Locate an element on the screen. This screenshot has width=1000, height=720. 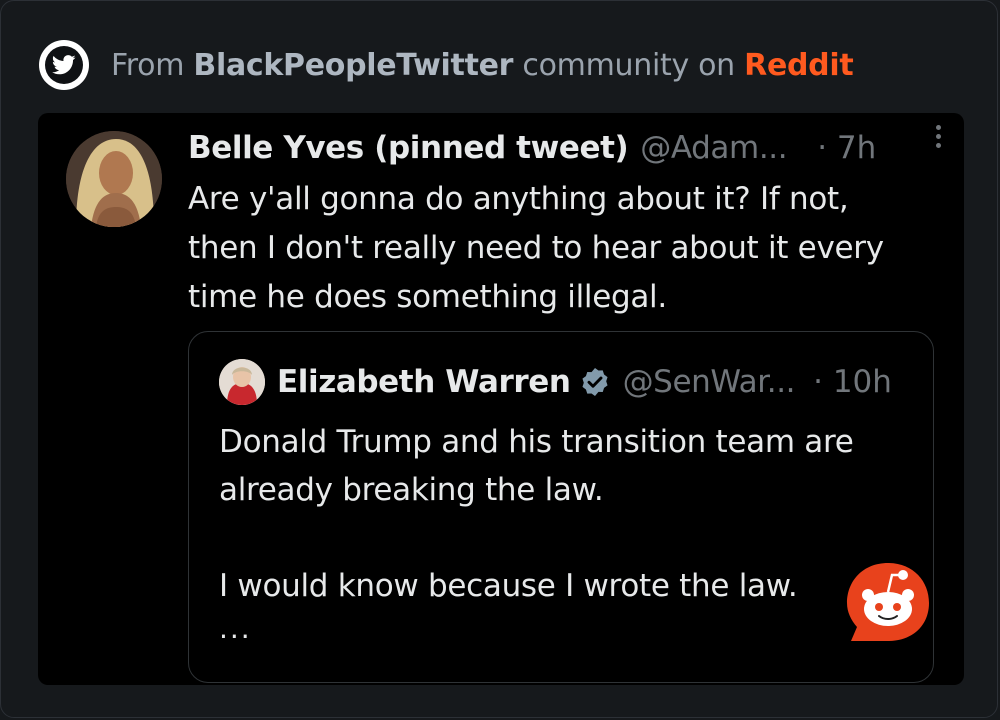
tweet-author-name: Belle Yves (pinned tweet) is located at coordinates (408, 148).